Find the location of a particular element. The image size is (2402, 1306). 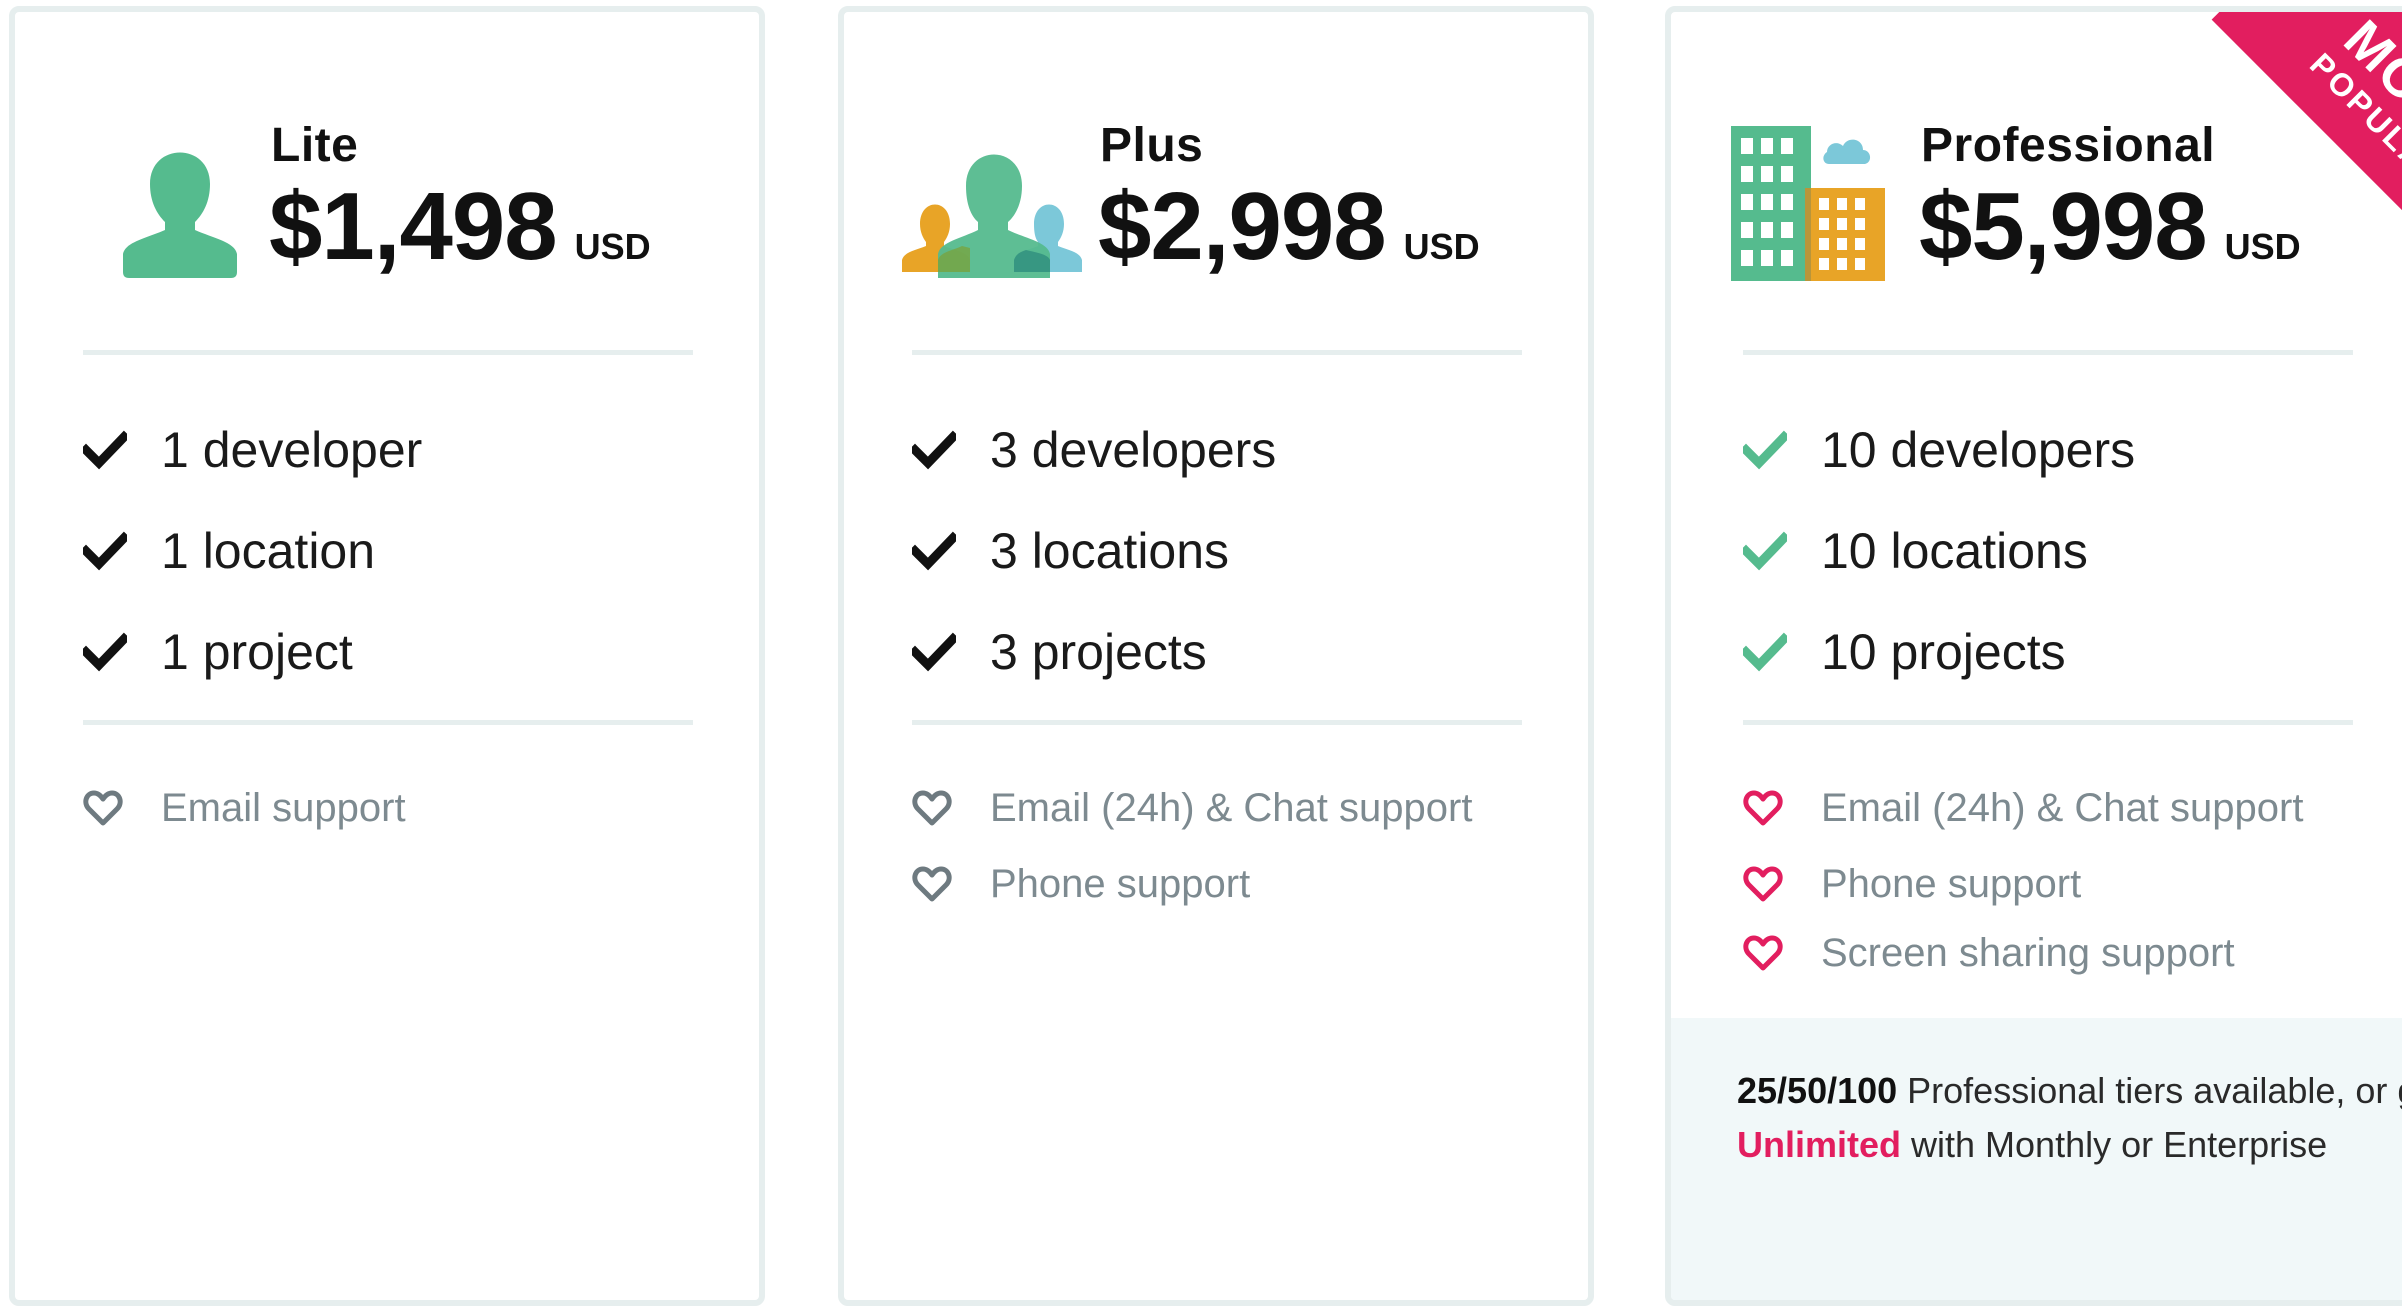

feature-item: 3 projects is located at coordinates (1094, 652).